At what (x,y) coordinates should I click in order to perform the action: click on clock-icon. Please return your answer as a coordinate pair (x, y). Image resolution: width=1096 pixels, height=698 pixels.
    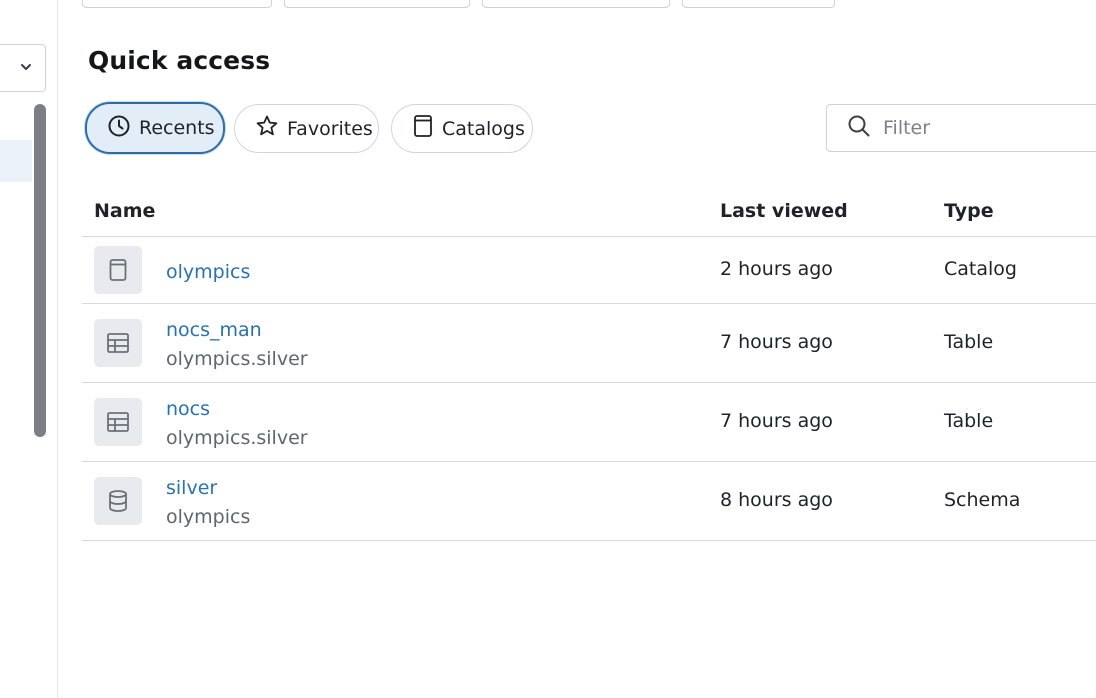
    Looking at the image, I should click on (119, 128).